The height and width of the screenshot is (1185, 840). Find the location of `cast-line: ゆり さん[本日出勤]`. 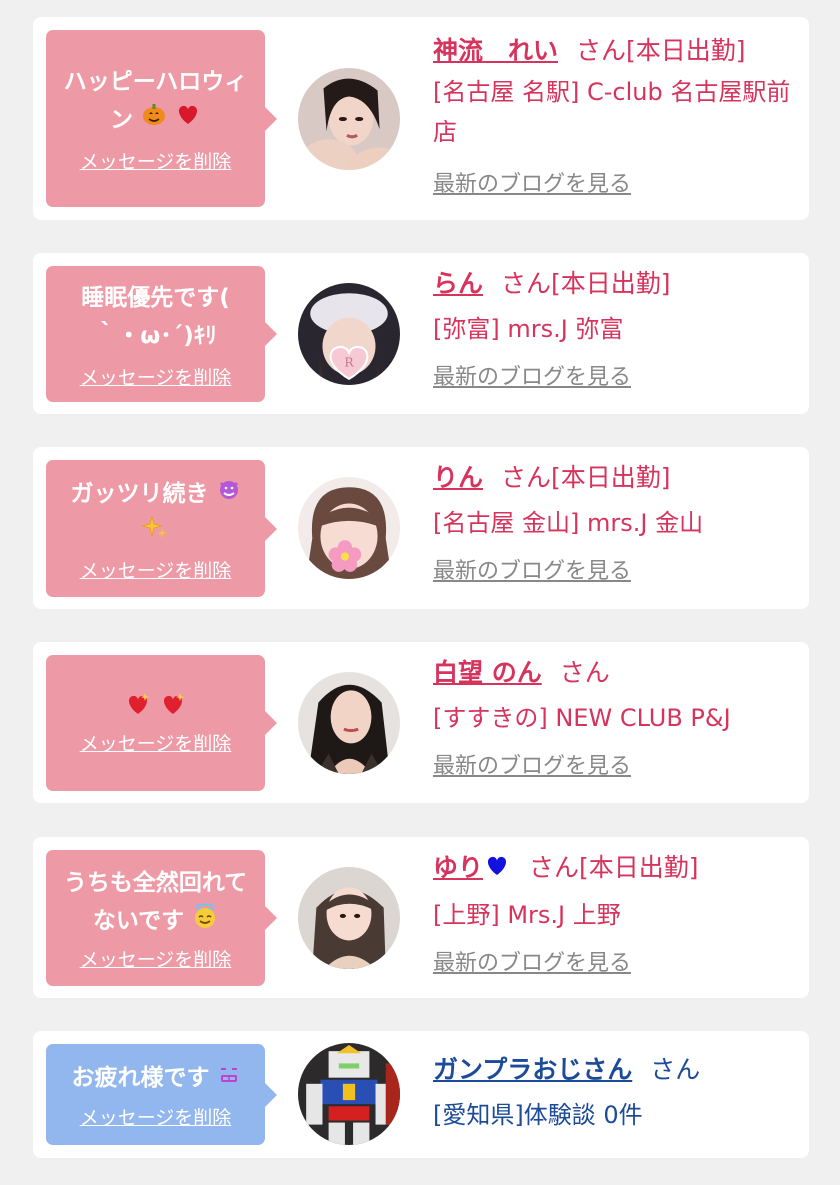

cast-line: ゆり さん[本日出勤] is located at coordinates (614, 869).